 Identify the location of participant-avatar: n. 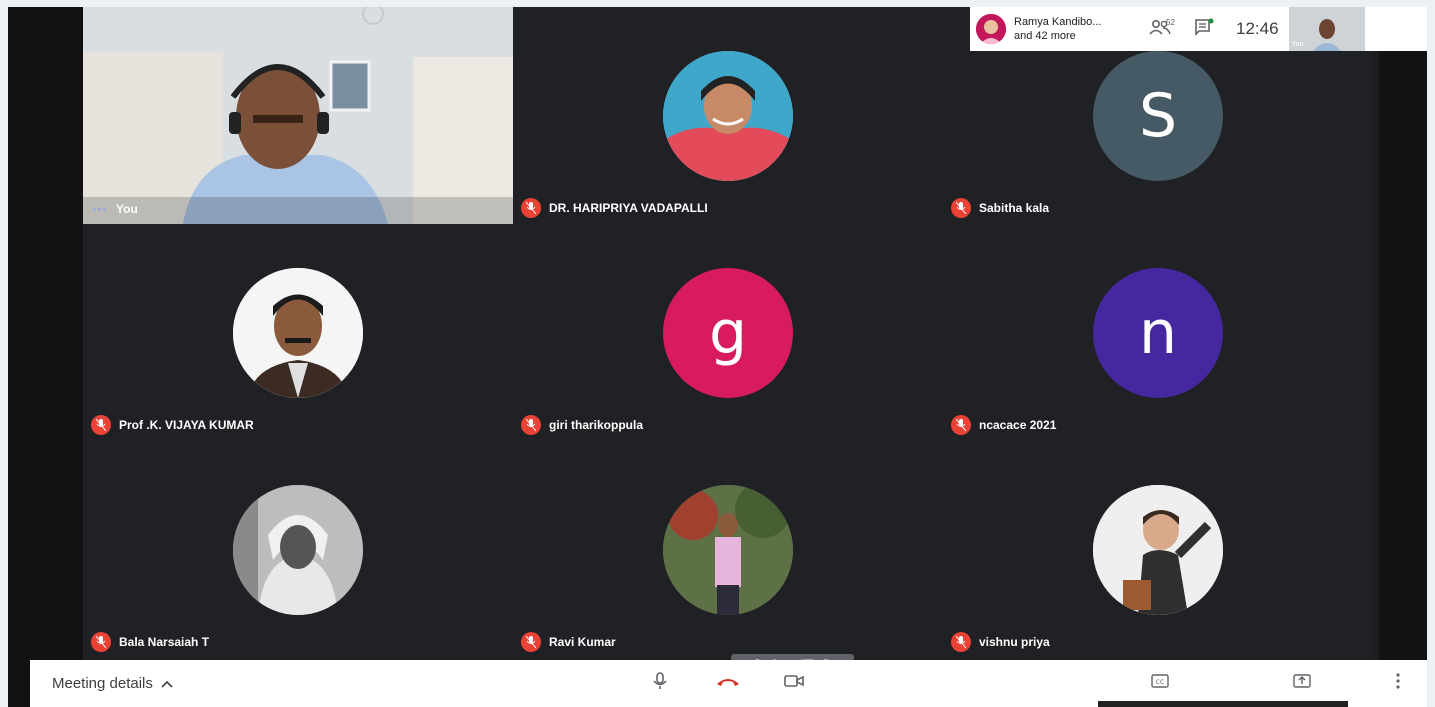
(1158, 333).